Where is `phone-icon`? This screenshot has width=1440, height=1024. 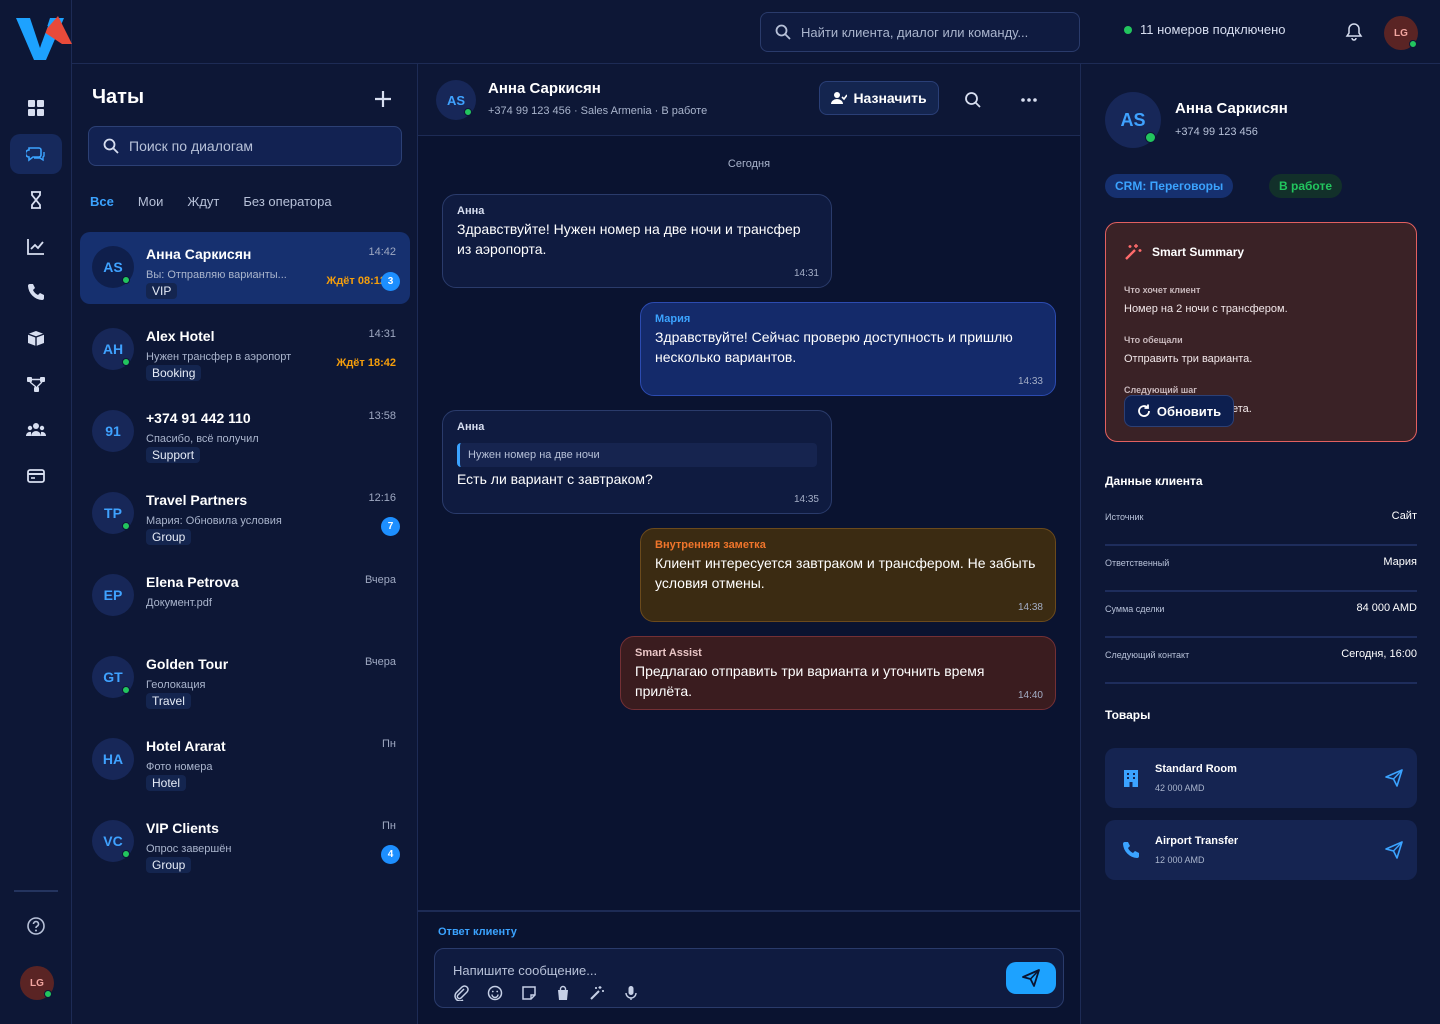
phone-icon is located at coordinates (1131, 850).